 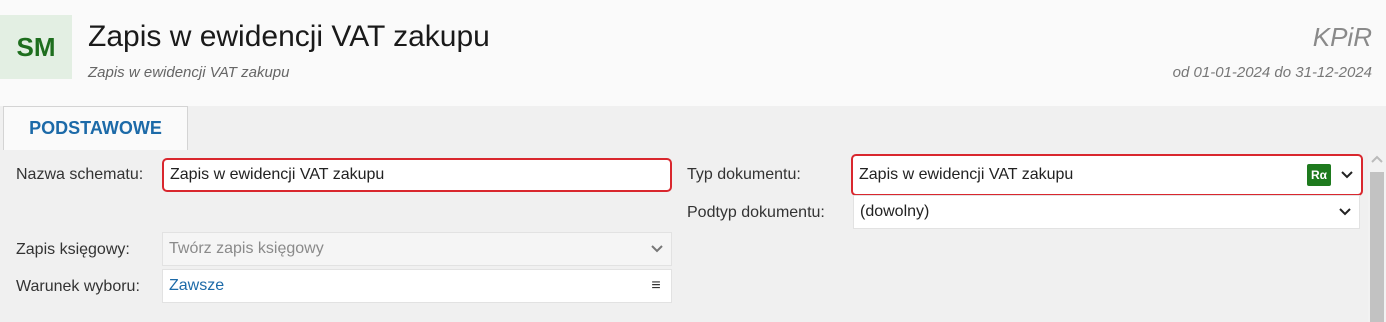 What do you see at coordinates (277, 174) in the screenshot?
I see `schema-name-value: Zapis w ewidencji VAT zakupu` at bounding box center [277, 174].